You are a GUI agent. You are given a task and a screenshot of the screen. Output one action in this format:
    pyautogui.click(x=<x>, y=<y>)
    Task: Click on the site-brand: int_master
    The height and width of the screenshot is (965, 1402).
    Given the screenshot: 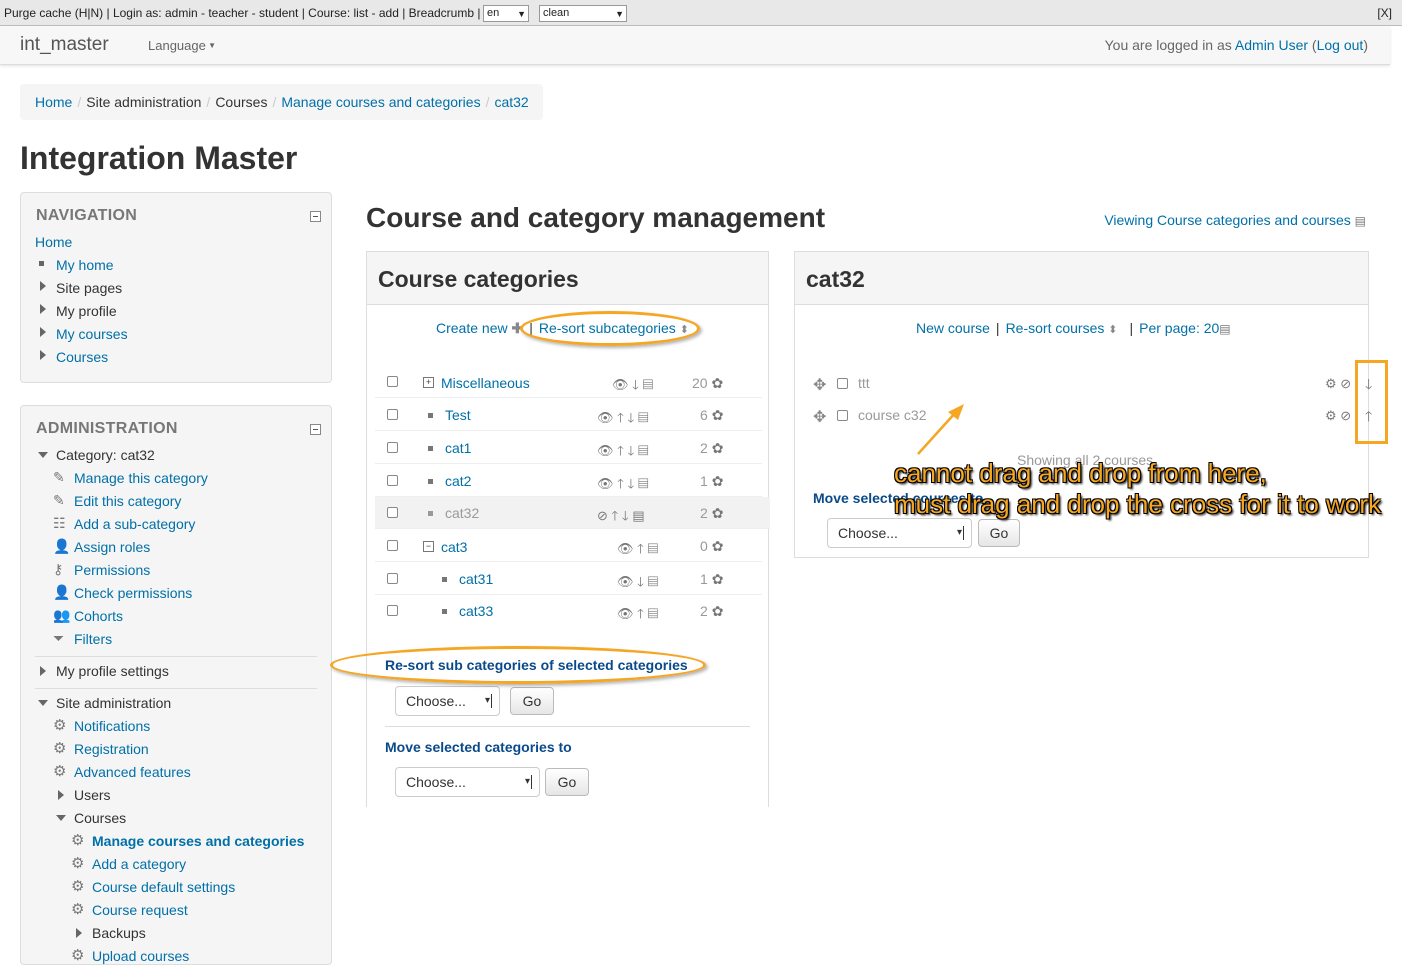 What is the action you would take?
    pyautogui.click(x=64, y=45)
    